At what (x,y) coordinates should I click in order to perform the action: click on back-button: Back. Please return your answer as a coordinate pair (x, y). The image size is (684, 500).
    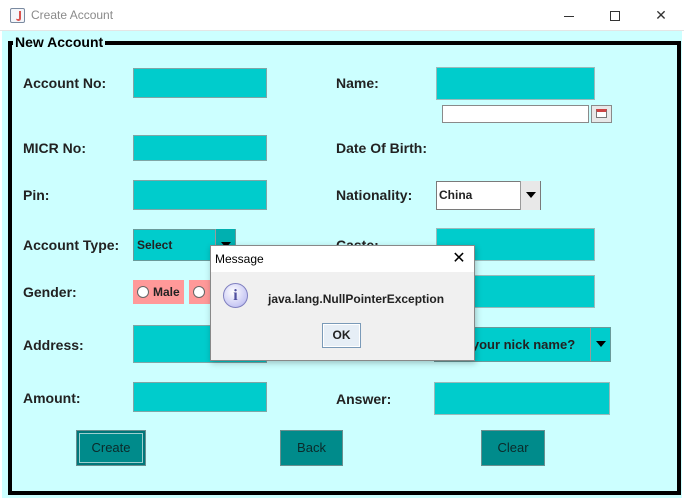
    Looking at the image, I should click on (311, 448).